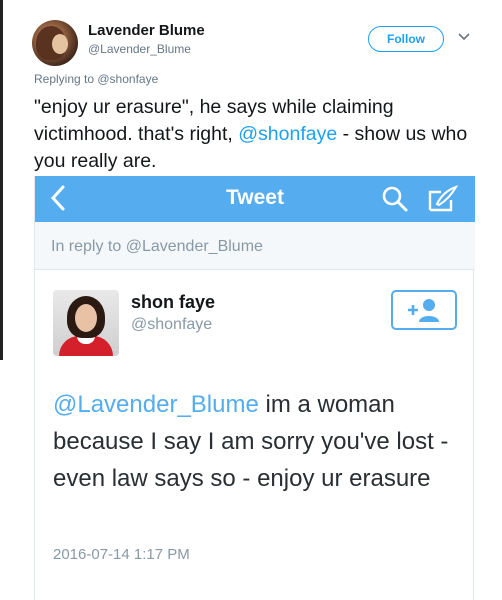 This screenshot has width=502, height=600. Describe the element at coordinates (173, 302) in the screenshot. I see `screenshot-author-name: shon faye` at that location.